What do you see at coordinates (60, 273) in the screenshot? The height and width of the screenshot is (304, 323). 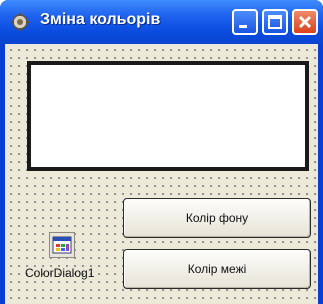 I see `color-dialog-label: ColorDialog1` at bounding box center [60, 273].